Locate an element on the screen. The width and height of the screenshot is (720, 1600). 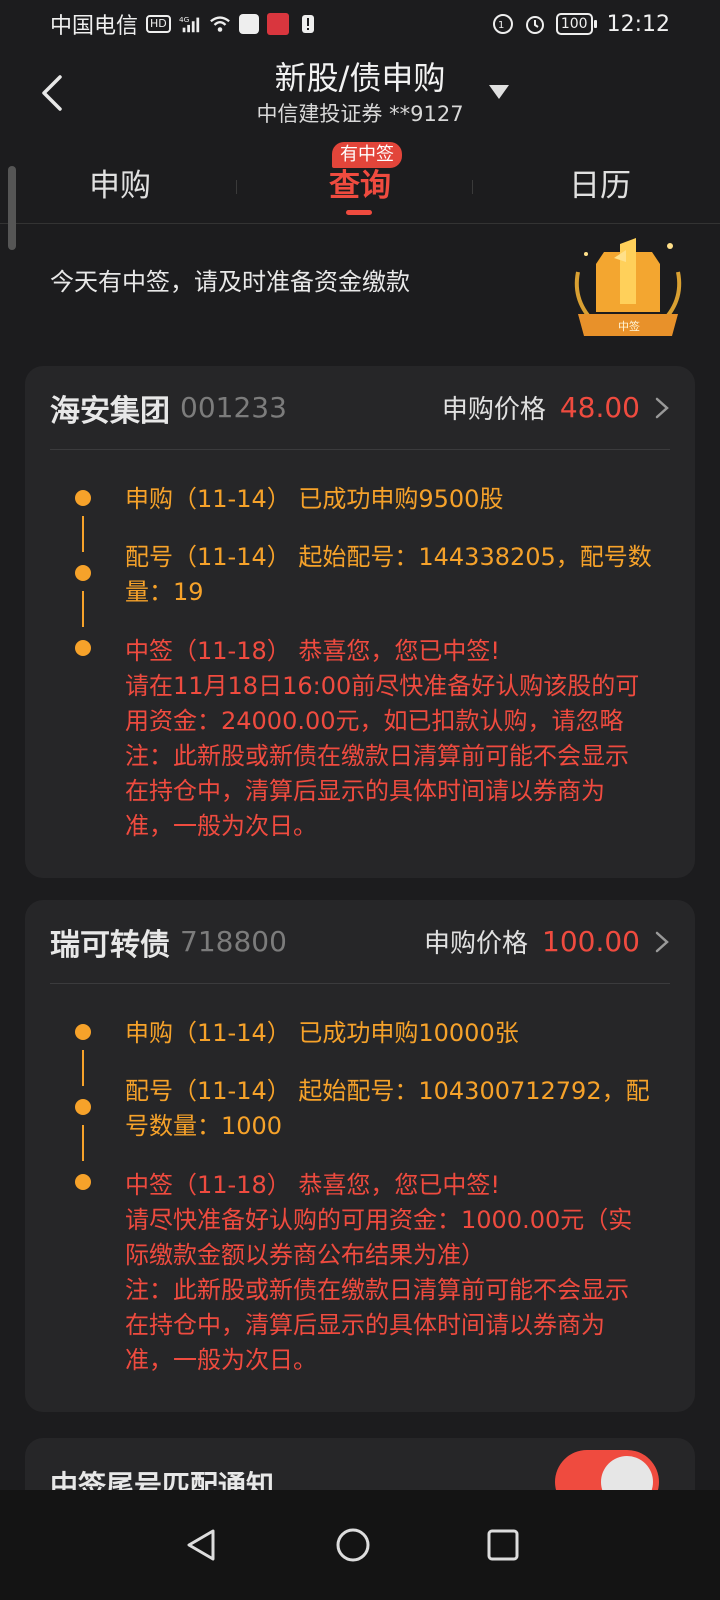
timeline-entry-subscribe: 申购（11-14） 已成功申购9500股 is located at coordinates (314, 499).